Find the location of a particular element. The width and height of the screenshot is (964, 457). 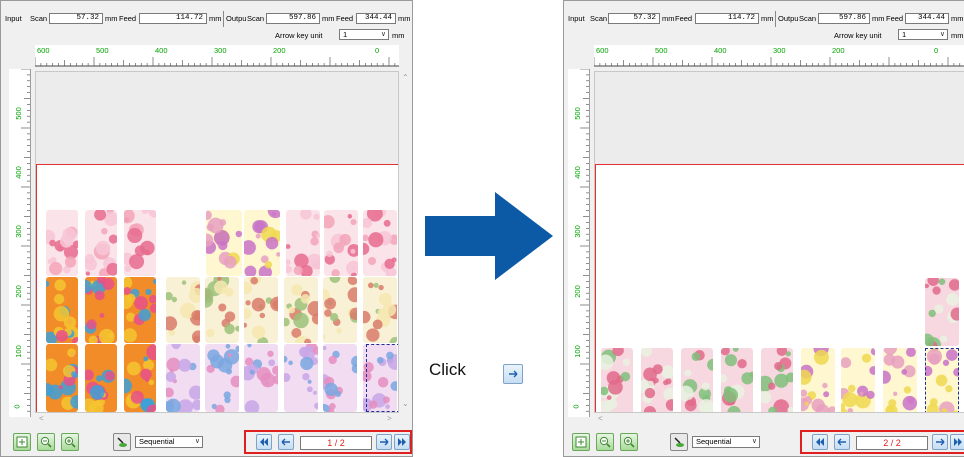

scroll-down-icon: ⌄ is located at coordinates (405, 403).